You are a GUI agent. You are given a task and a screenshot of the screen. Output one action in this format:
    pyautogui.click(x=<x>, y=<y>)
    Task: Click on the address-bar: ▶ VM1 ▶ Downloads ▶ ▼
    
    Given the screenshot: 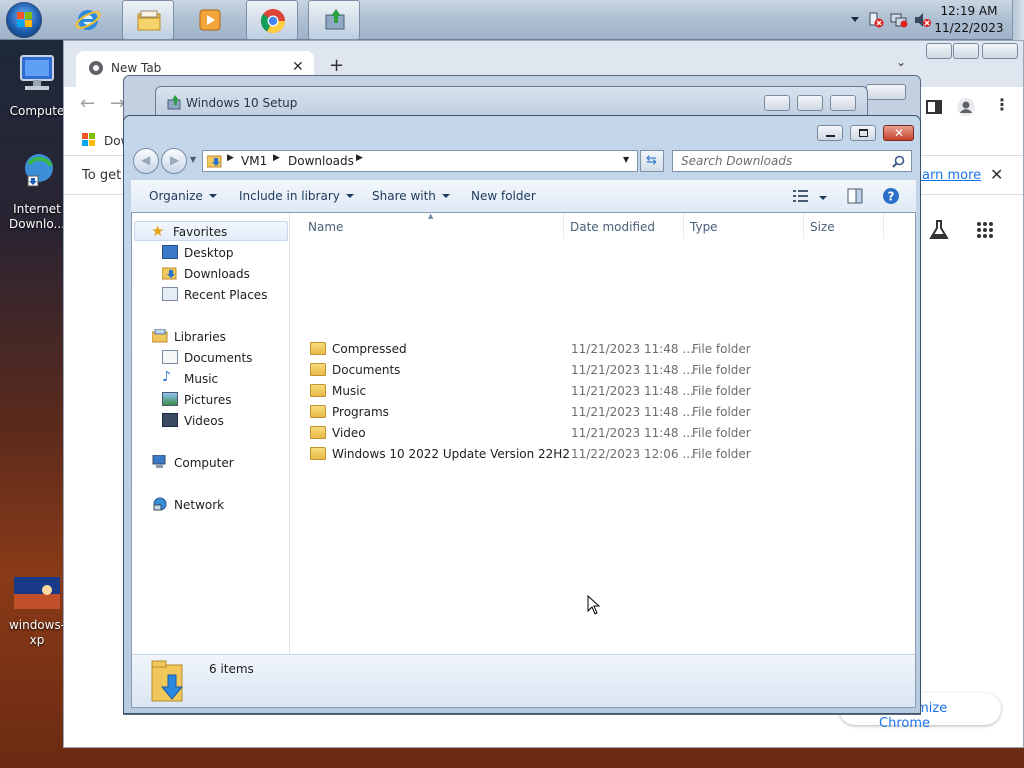 What is the action you would take?
    pyautogui.click(x=420, y=161)
    